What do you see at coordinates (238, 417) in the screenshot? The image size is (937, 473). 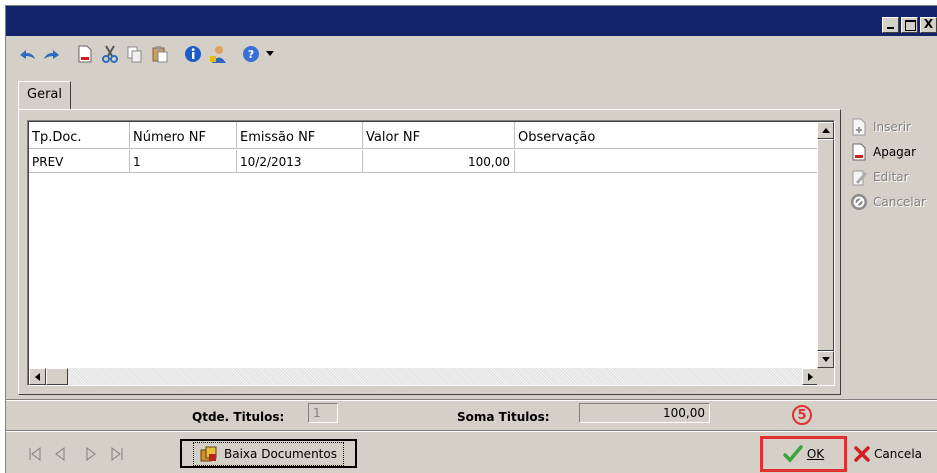 I see `qtde-titulos-label: Qtde. Titulos:` at bounding box center [238, 417].